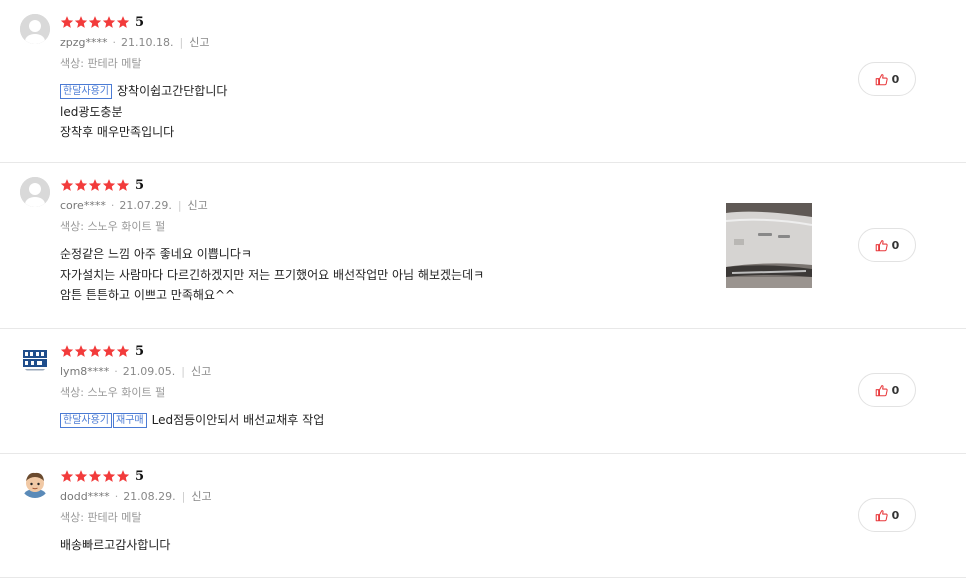 This screenshot has height=580, width=966. I want to click on review-line: 순정같은 느낌 아주 좋네요 이쁩니다ㅋ, so click(156, 254).